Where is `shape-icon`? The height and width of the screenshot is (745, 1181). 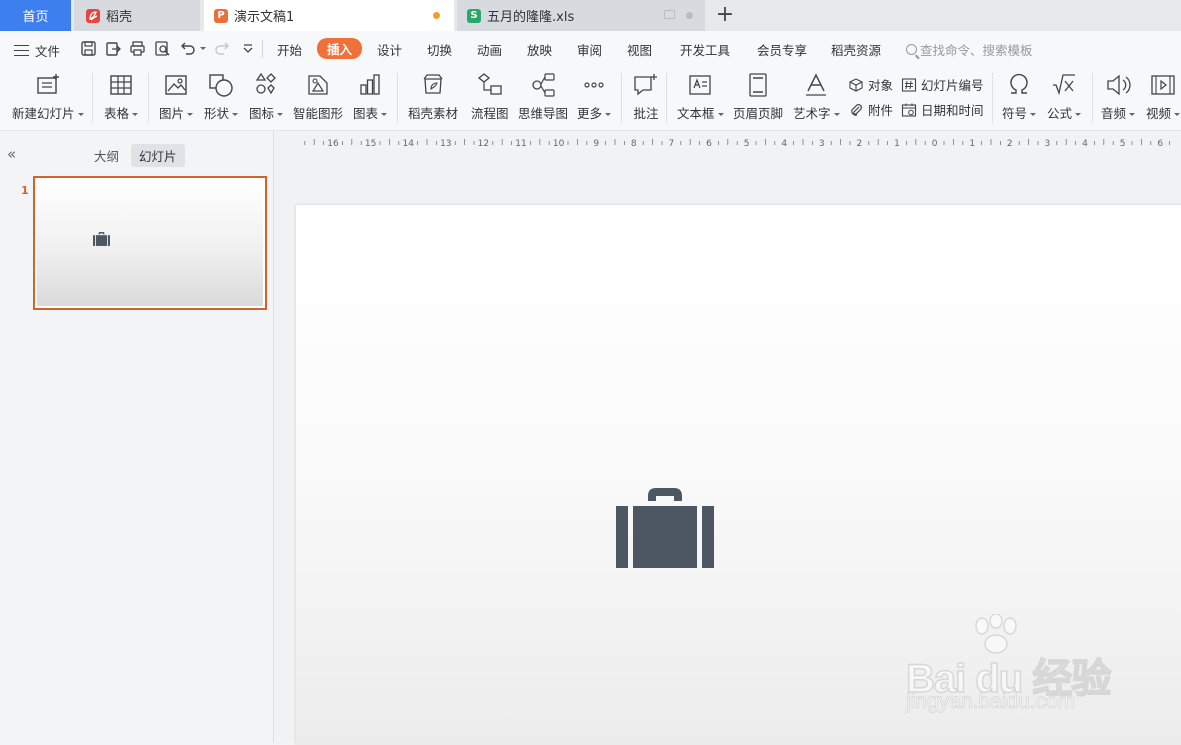
shape-icon is located at coordinates (221, 85).